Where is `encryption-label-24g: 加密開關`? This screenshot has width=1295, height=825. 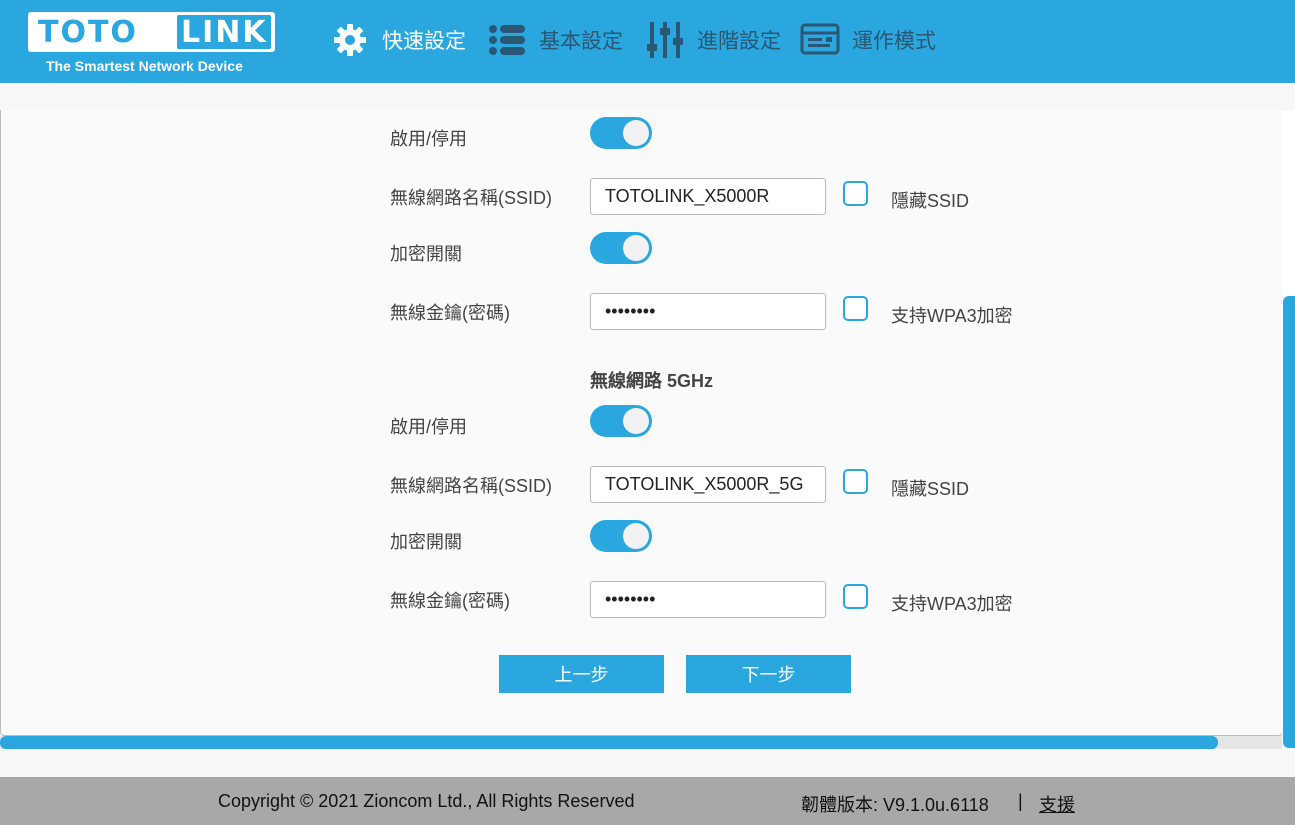 encryption-label-24g: 加密開關 is located at coordinates (426, 254).